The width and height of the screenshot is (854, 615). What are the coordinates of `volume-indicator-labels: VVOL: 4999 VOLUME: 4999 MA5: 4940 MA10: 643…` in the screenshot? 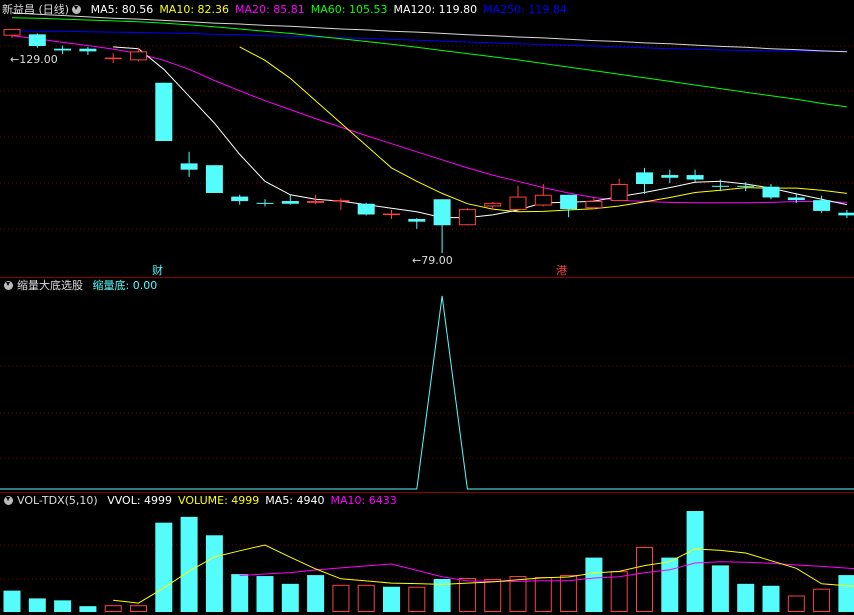 It's located at (255, 500).